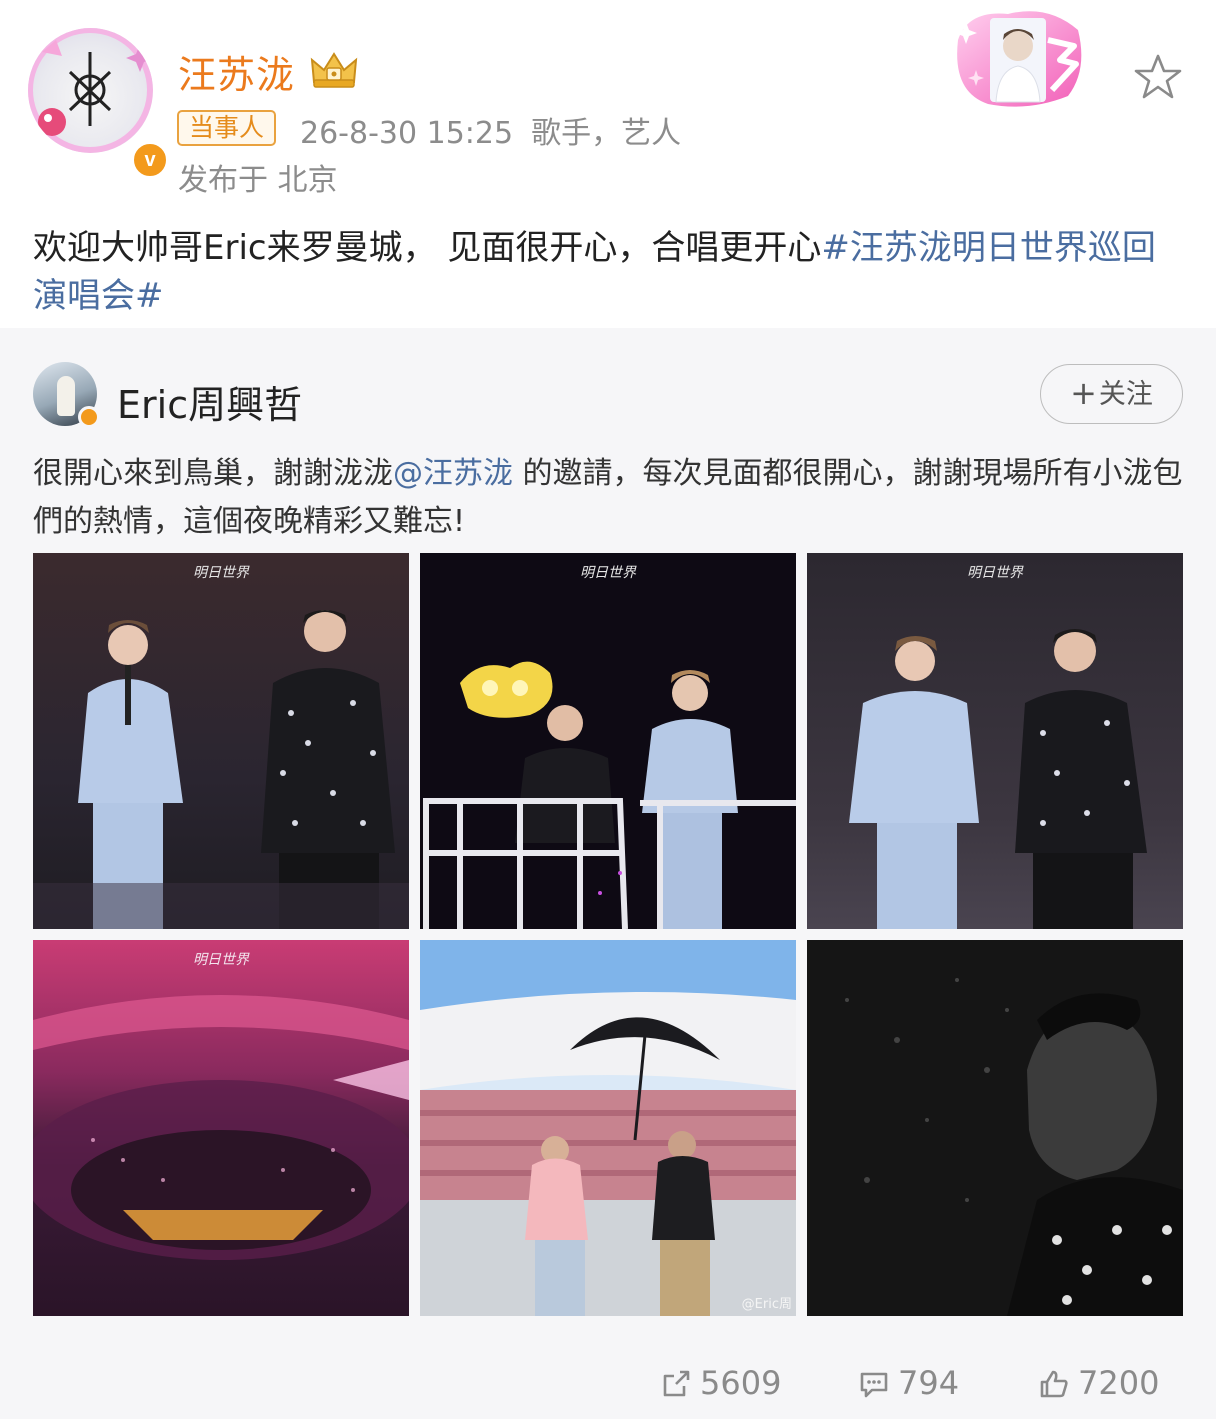  Describe the element at coordinates (407, 133) in the screenshot. I see `post-time: 26-8-30 15:25` at that location.